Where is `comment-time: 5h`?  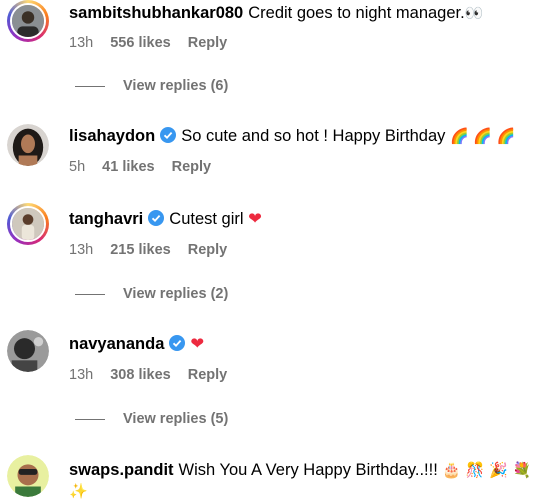
comment-time: 5h is located at coordinates (77, 167).